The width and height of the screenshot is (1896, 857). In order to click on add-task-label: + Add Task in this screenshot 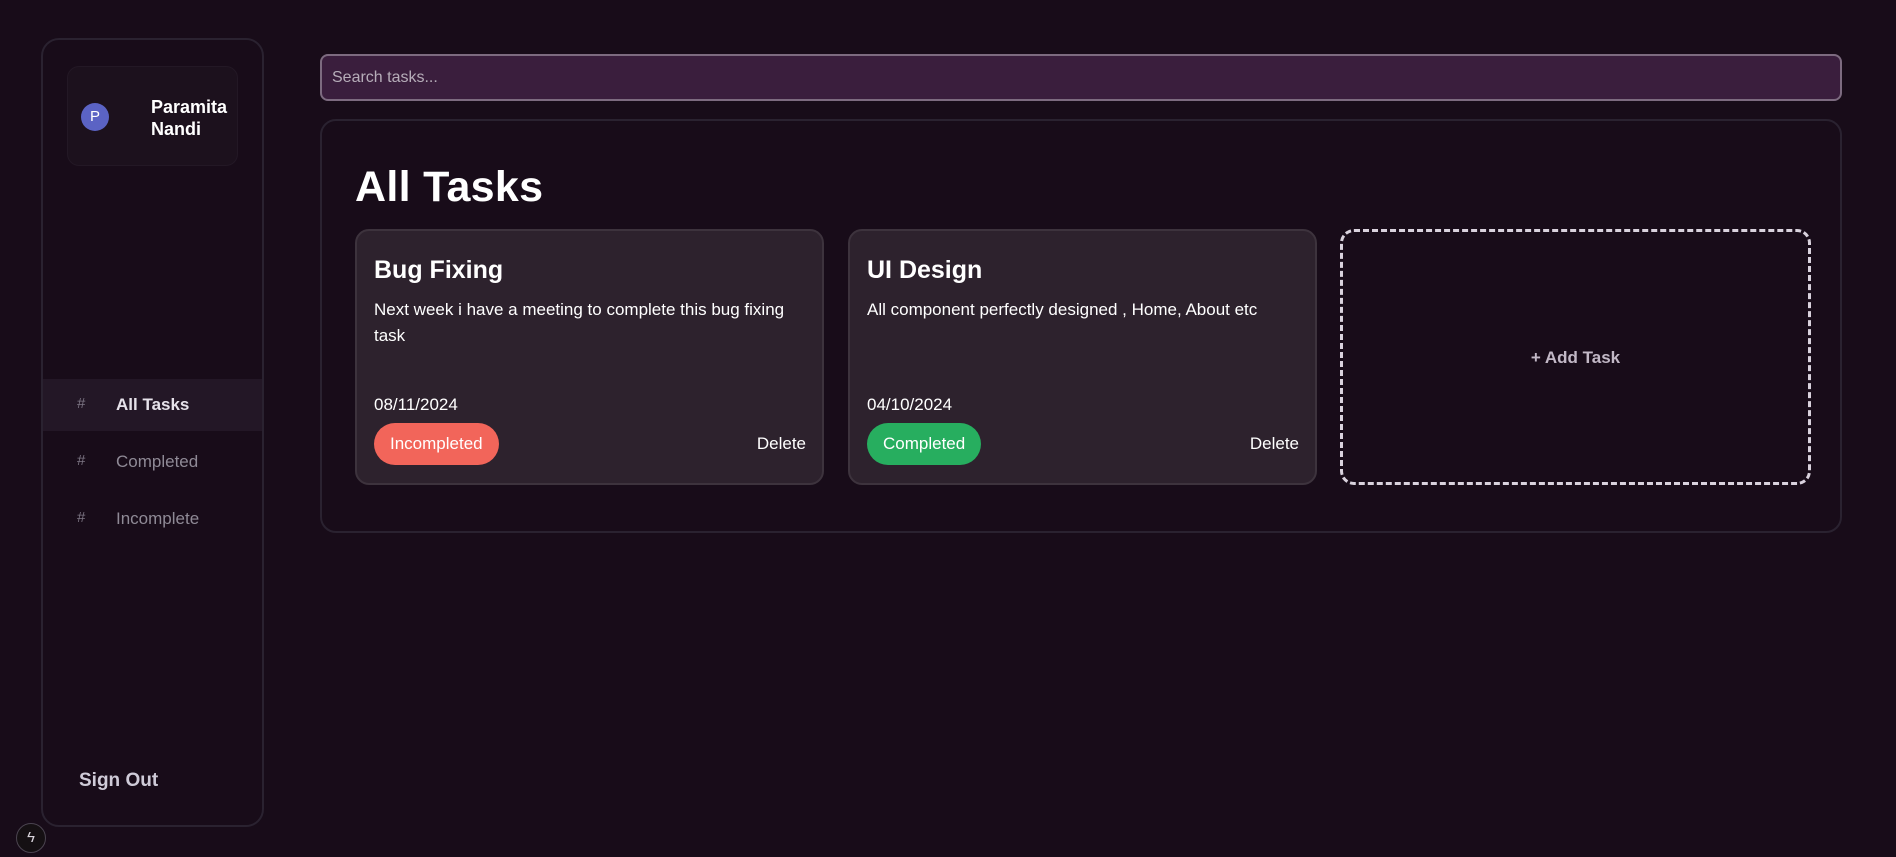, I will do `click(1575, 357)`.